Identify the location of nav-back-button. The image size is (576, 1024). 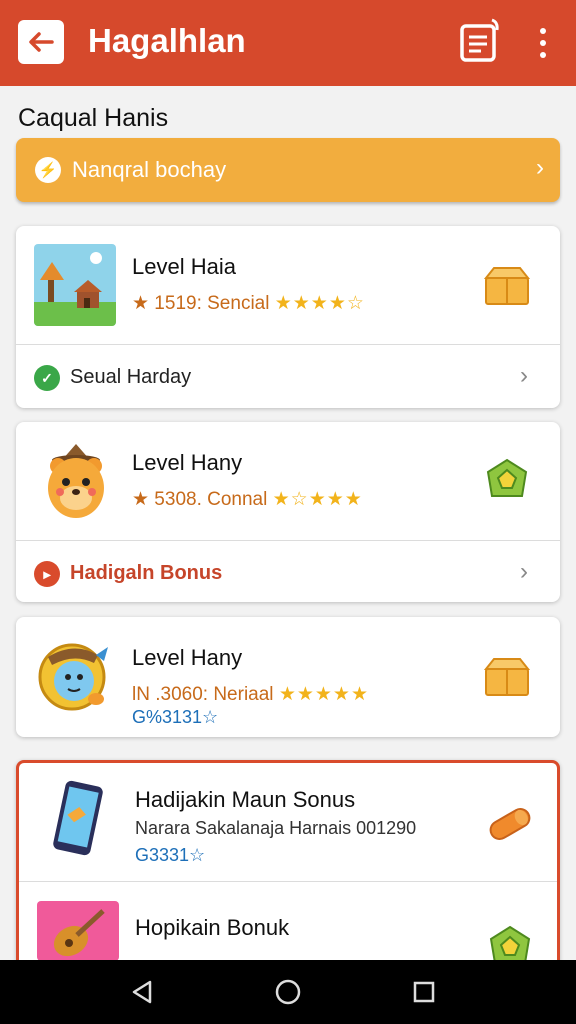
(142, 992).